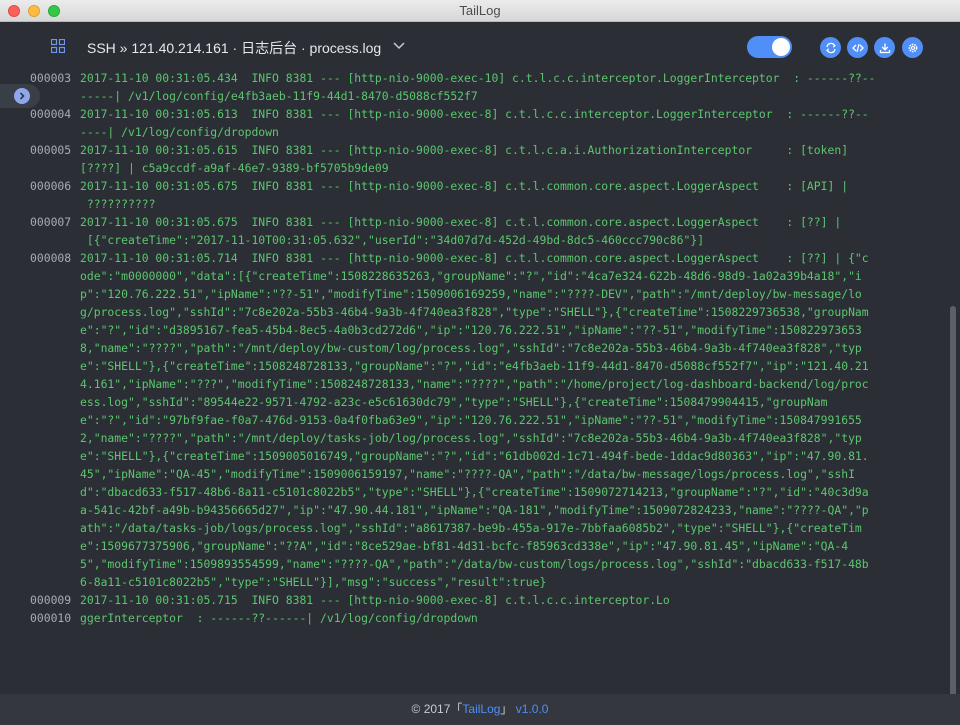 Image resolution: width=960 pixels, height=725 pixels. Describe the element at coordinates (51, 78) in the screenshot. I see `line-number: 000003` at that location.